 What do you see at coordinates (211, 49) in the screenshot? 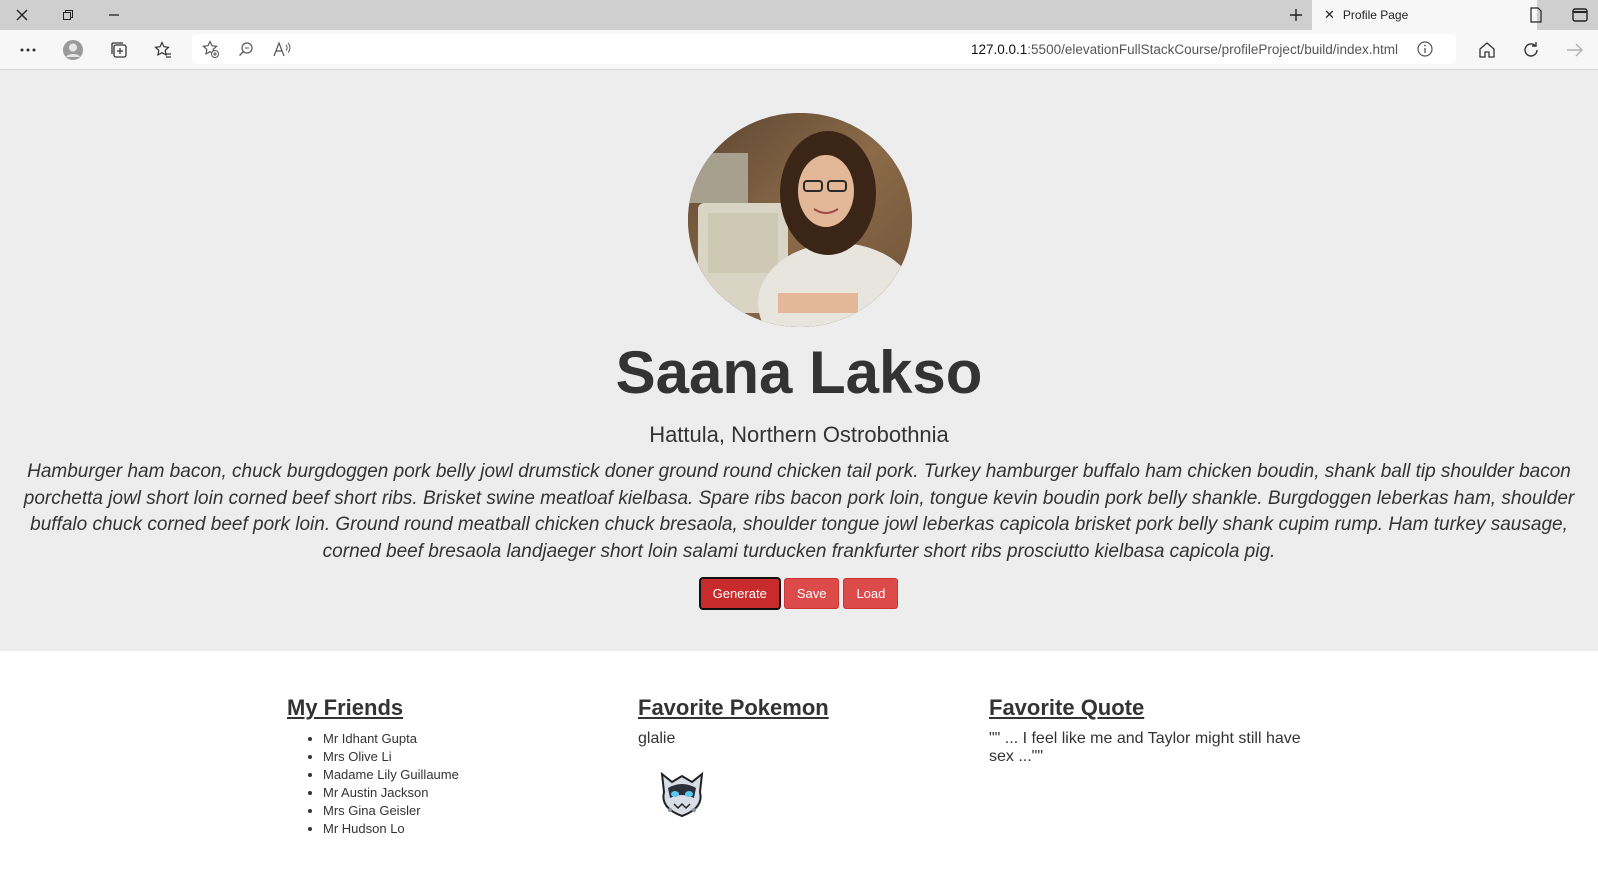
I see `add-favorite-icon` at bounding box center [211, 49].